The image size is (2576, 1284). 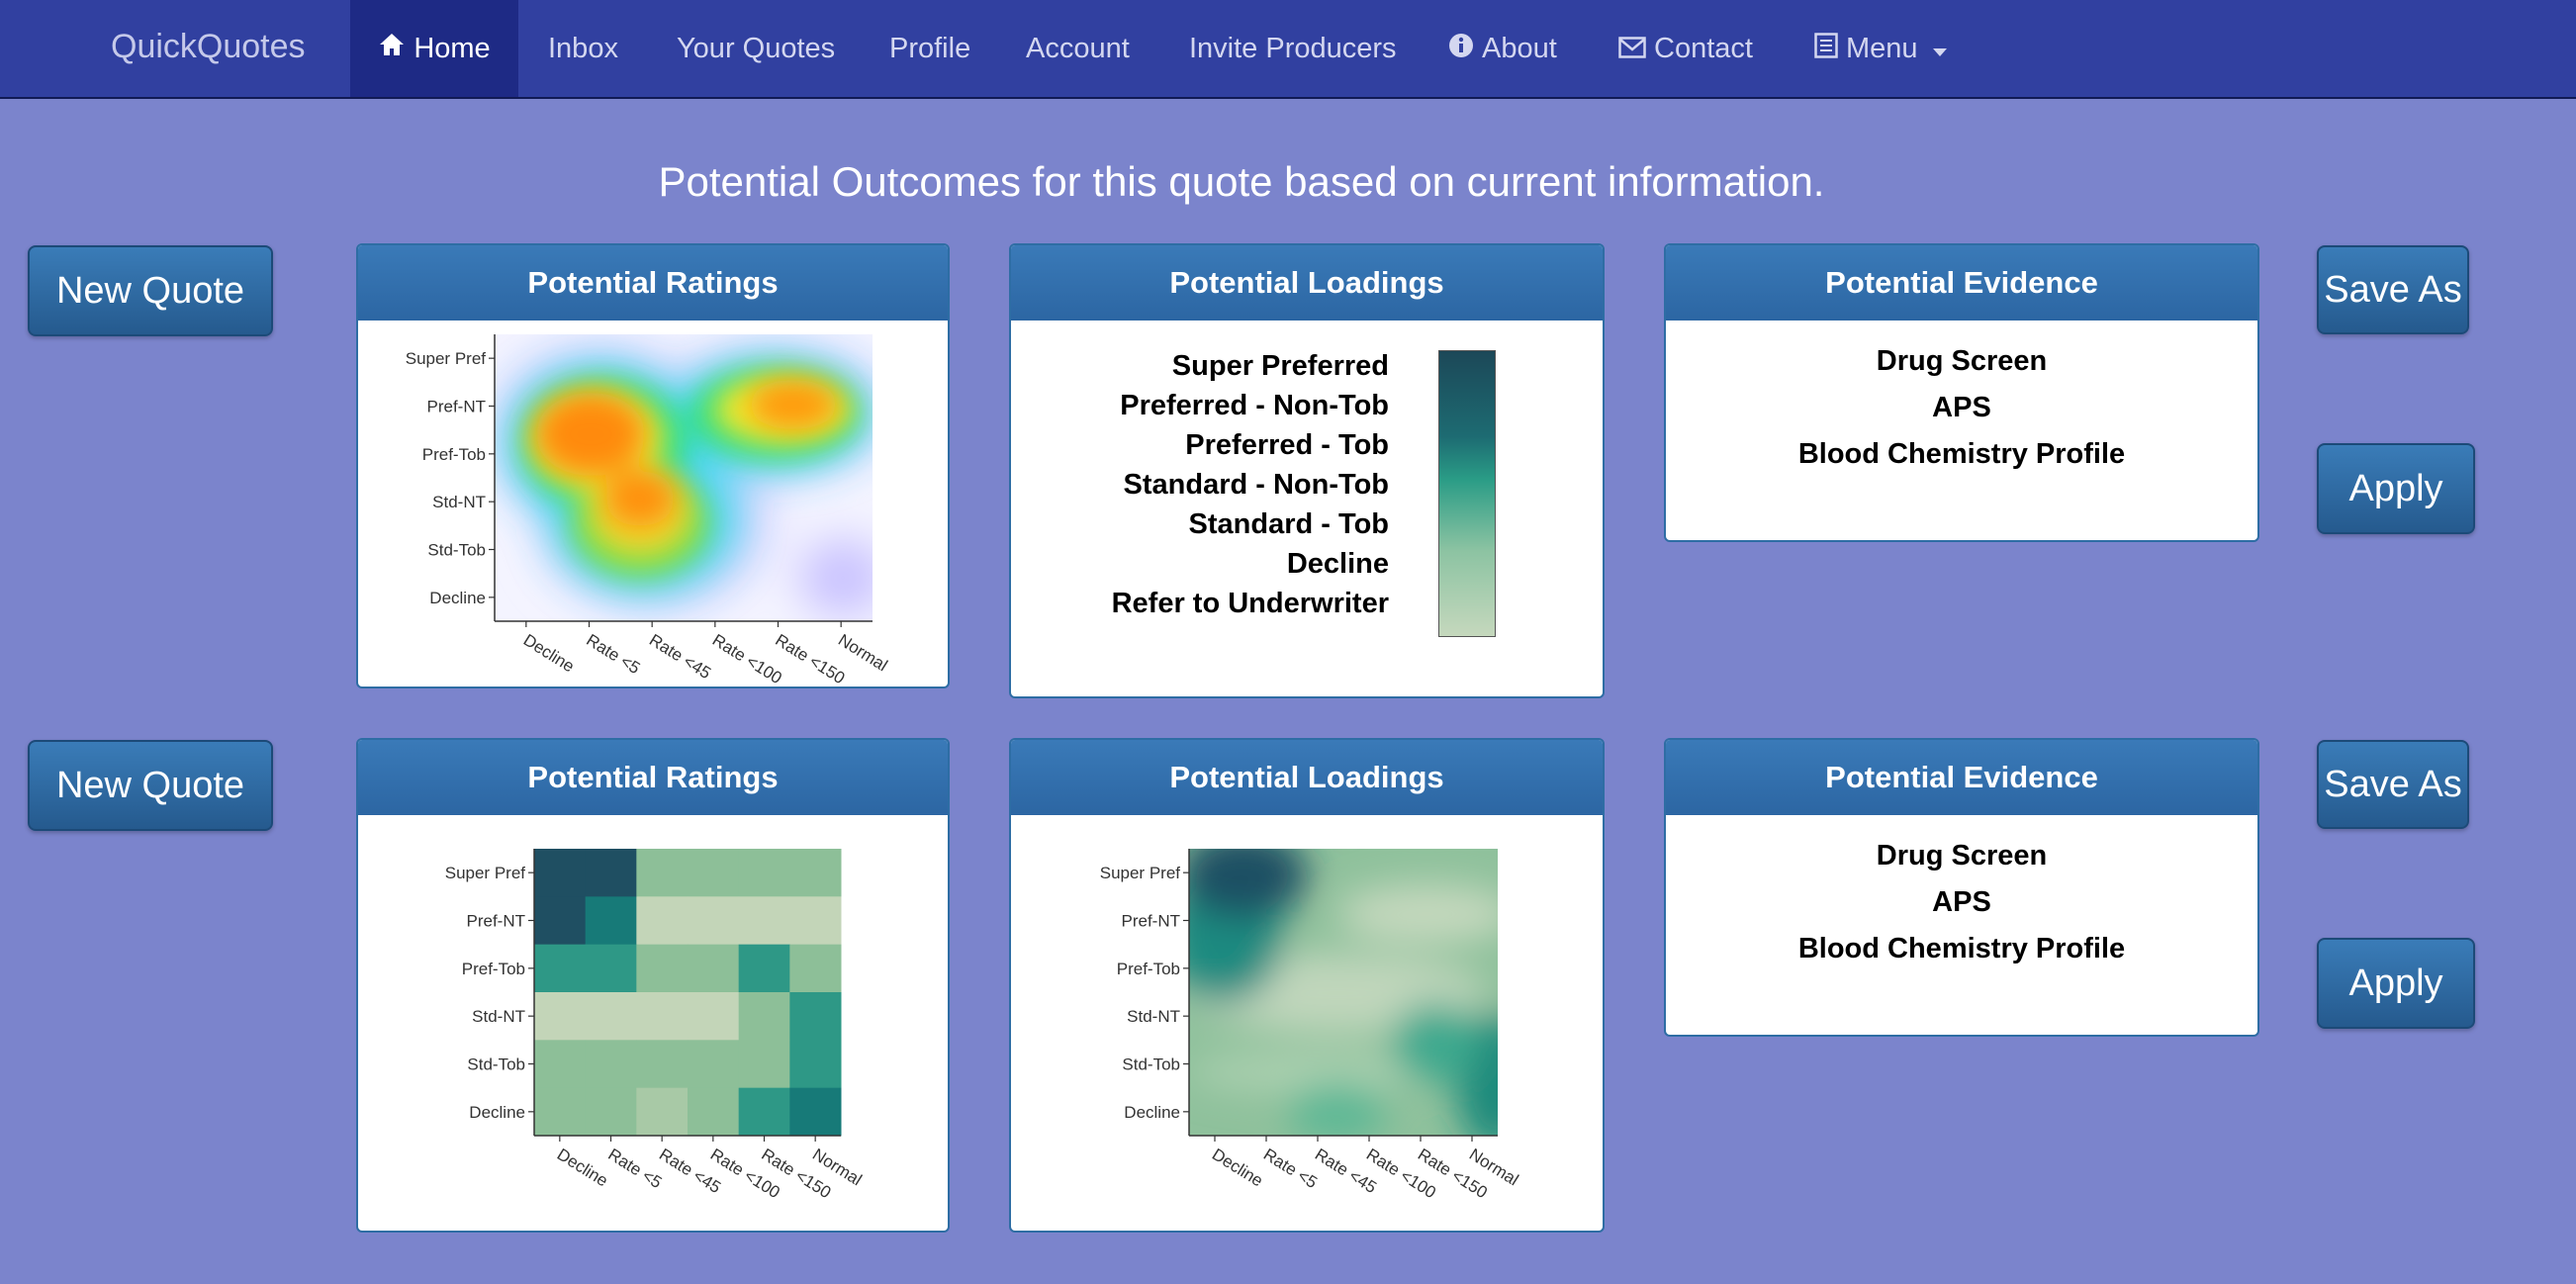 I want to click on legend-label: Decline, so click(x=1338, y=564).